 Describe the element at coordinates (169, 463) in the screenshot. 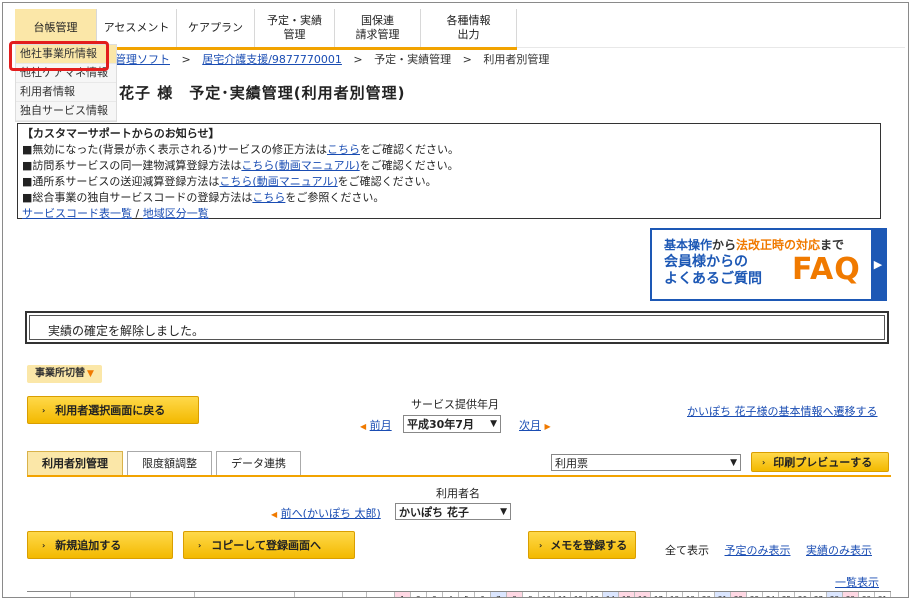

I see `tab-limit-adjust: 限度額調整` at that location.